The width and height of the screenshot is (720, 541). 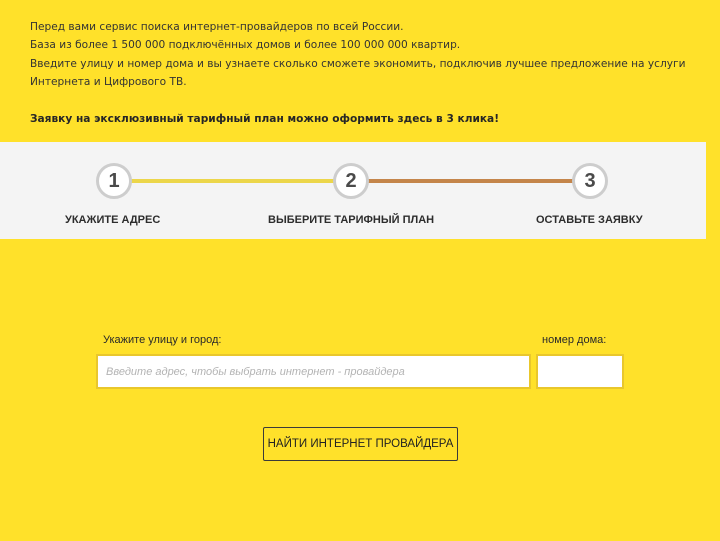 I want to click on step-3-label: ОСТАВЬТЕ ЗАЯВКУ, so click(x=589, y=220).